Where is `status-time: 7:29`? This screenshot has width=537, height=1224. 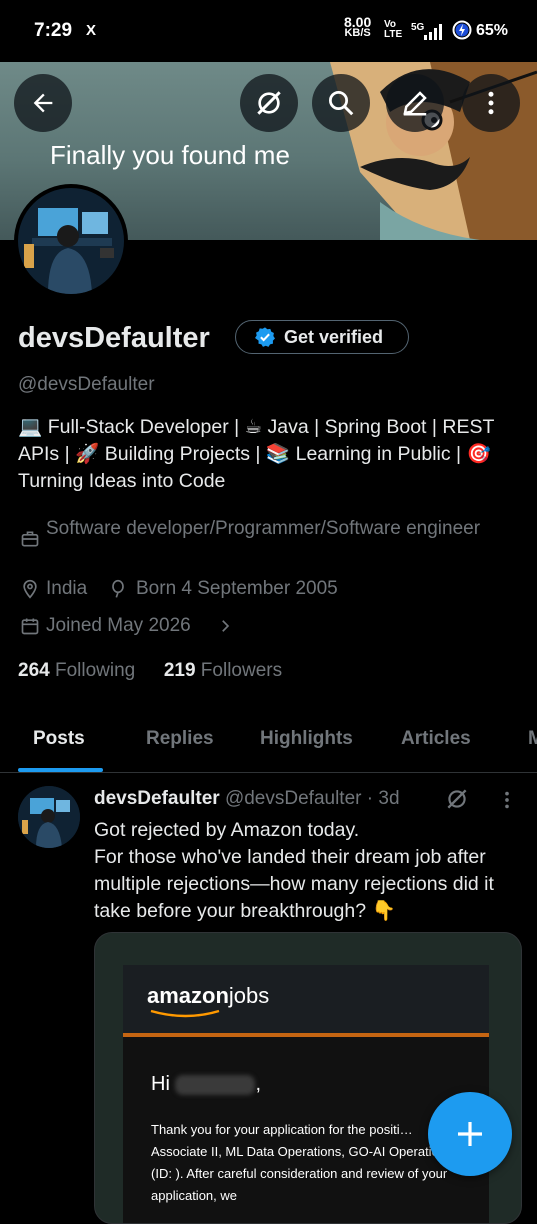
status-time: 7:29 is located at coordinates (53, 30).